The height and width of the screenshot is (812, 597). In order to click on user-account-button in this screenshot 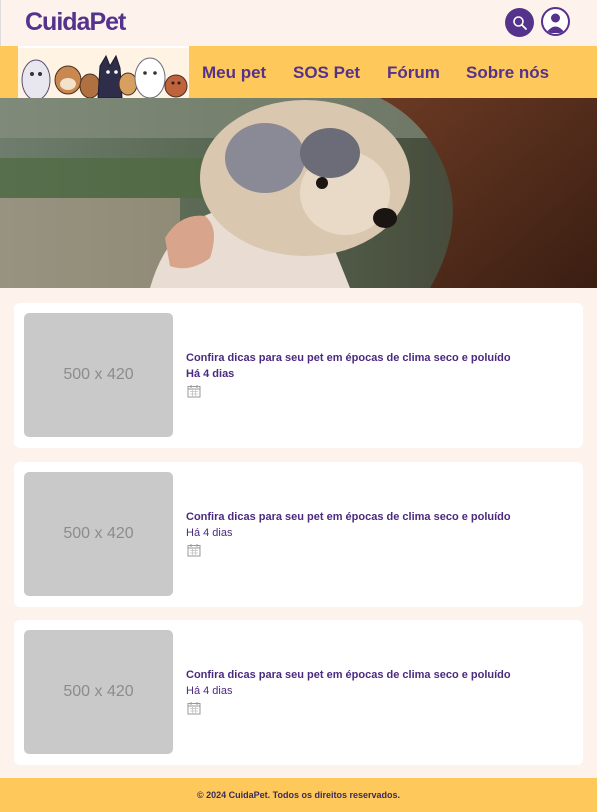, I will do `click(555, 21)`.